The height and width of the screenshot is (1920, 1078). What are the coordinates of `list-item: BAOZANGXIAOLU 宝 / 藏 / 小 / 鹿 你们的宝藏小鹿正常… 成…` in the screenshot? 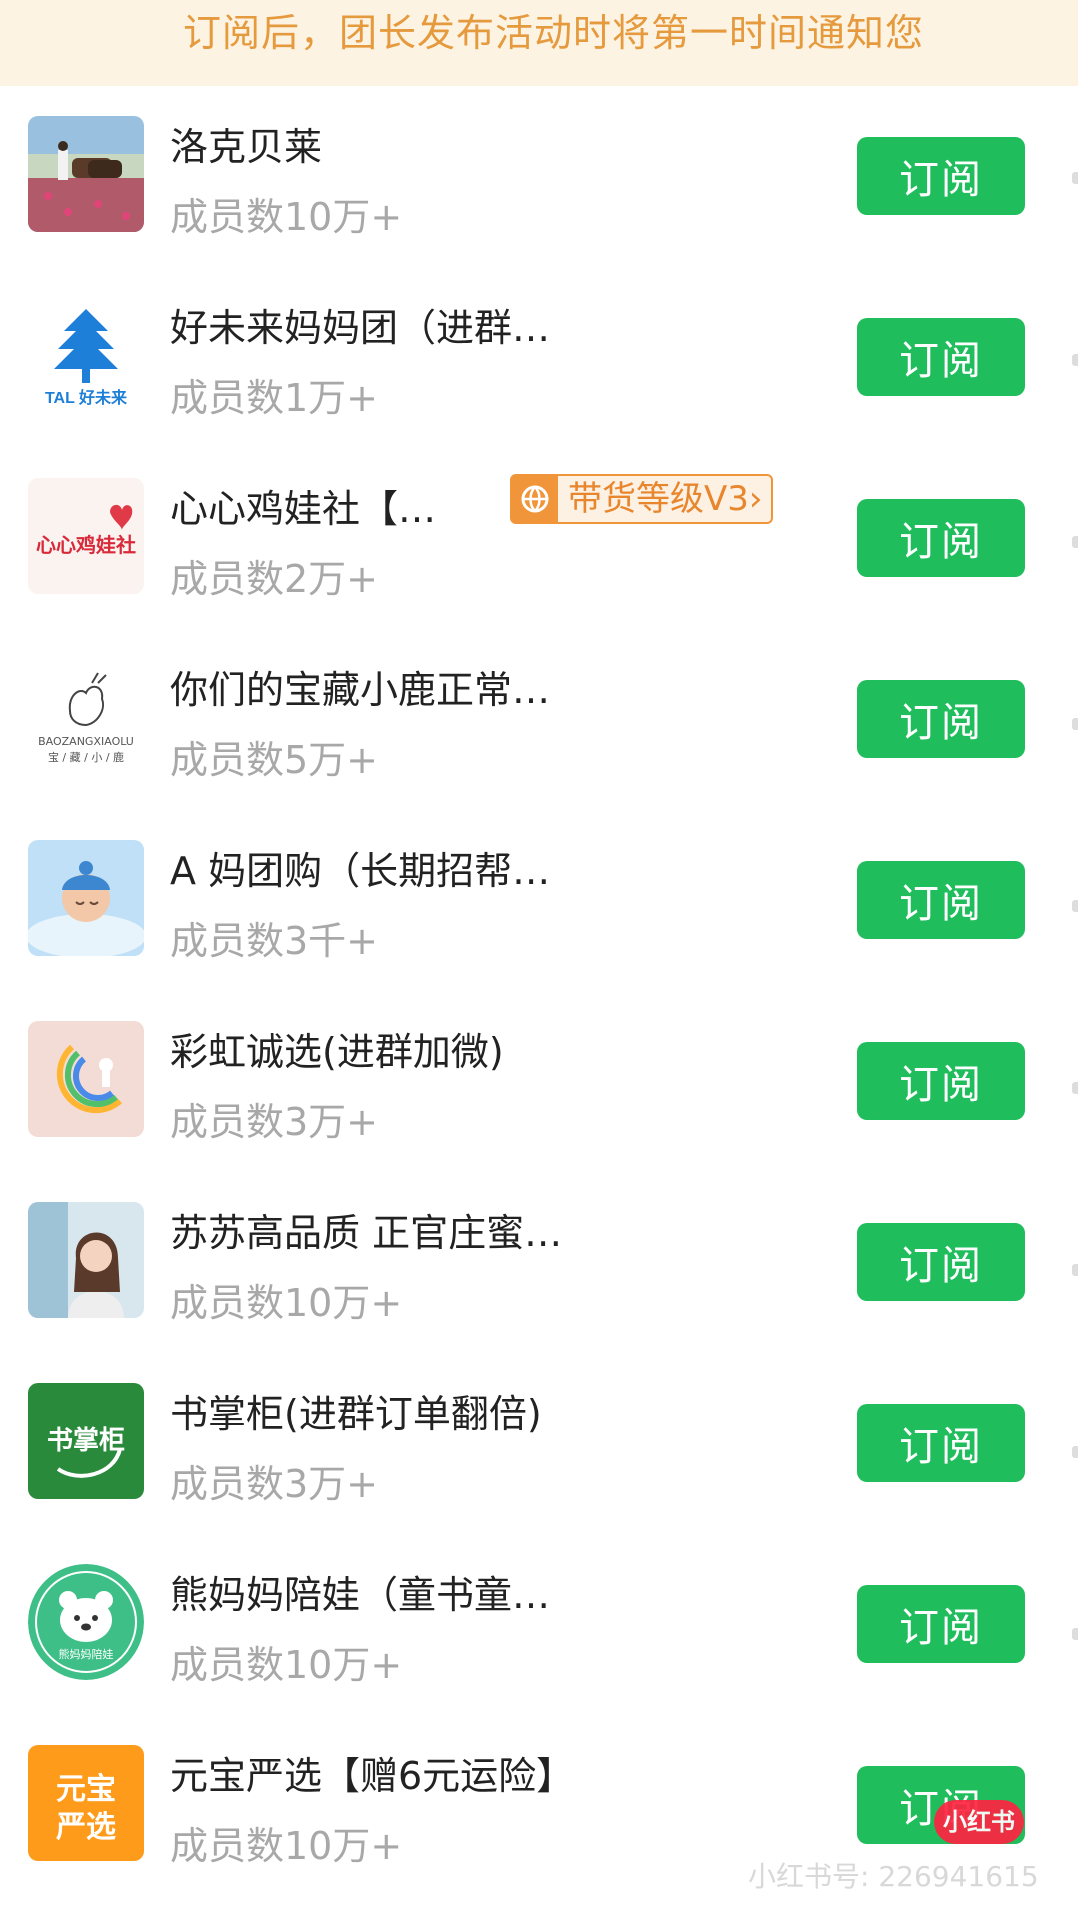 It's located at (539, 719).